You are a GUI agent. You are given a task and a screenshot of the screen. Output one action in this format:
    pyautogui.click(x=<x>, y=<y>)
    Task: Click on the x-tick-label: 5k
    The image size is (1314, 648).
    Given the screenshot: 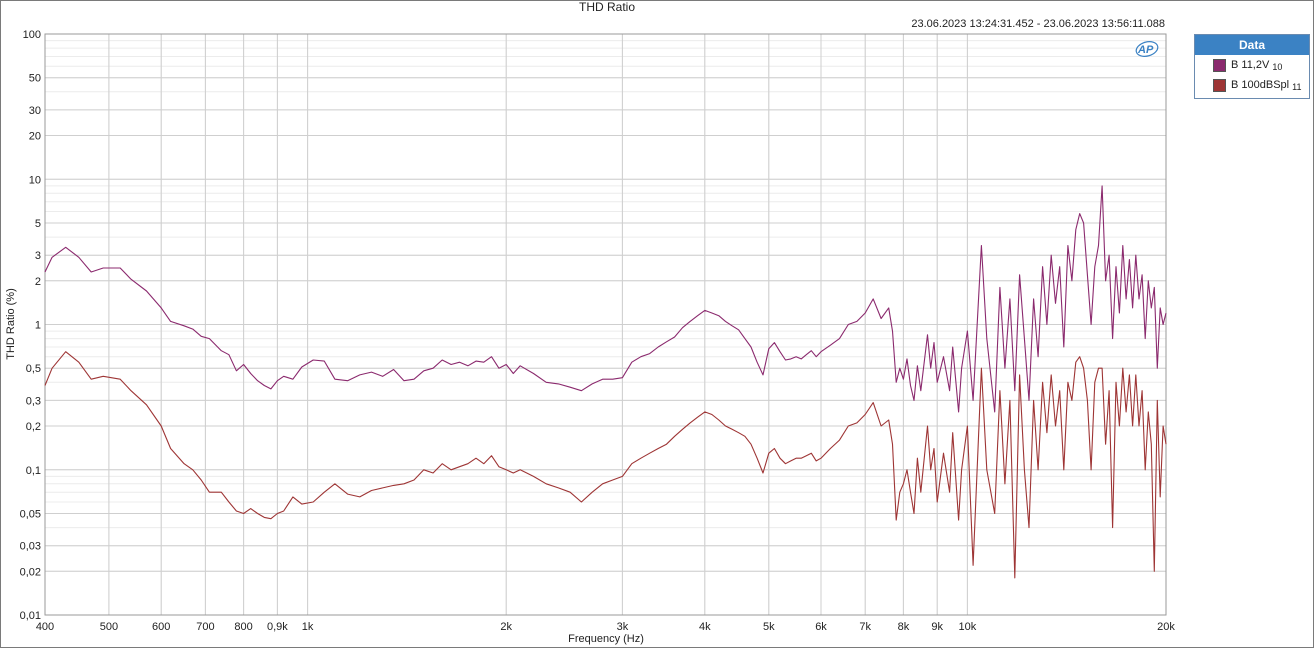 What is the action you would take?
    pyautogui.click(x=769, y=627)
    